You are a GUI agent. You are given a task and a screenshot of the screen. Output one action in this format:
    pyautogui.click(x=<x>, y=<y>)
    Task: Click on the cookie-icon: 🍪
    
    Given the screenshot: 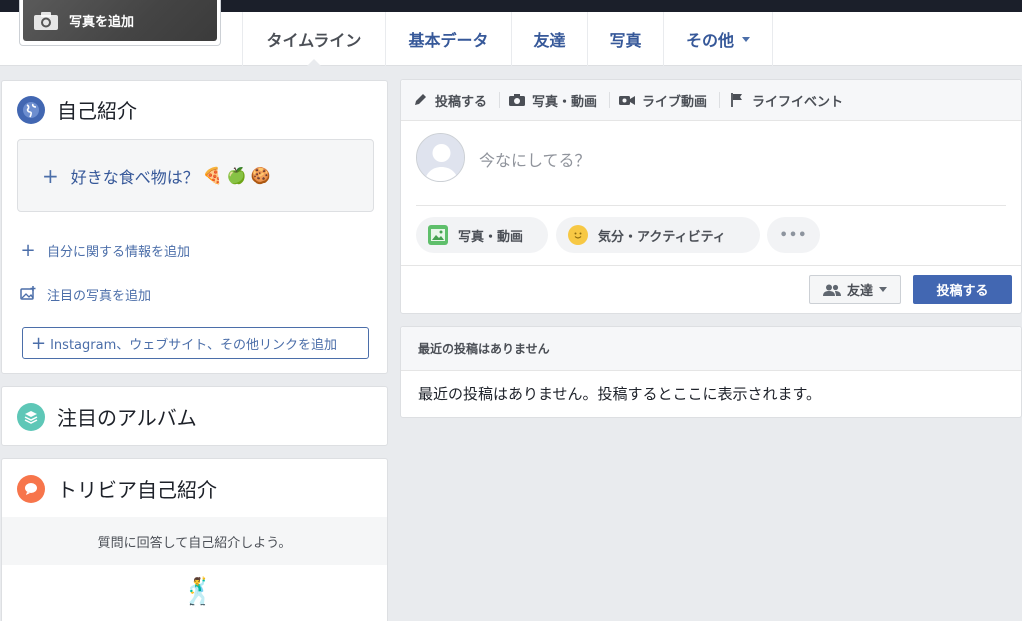 What is the action you would take?
    pyautogui.click(x=260, y=175)
    